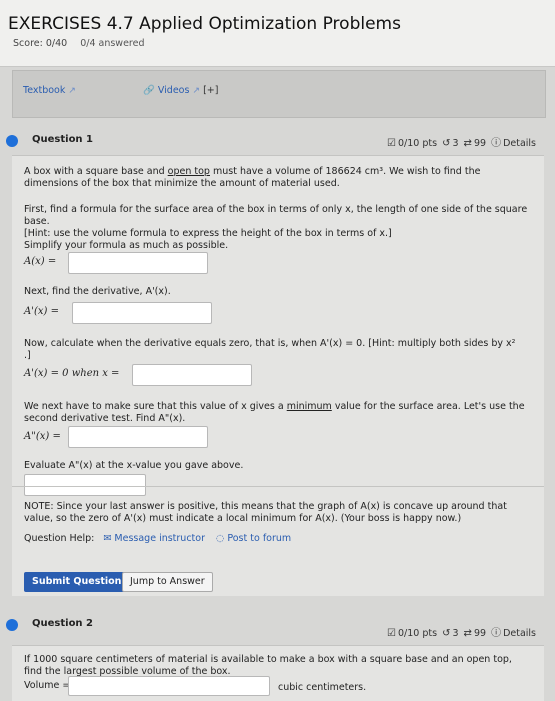 The width and height of the screenshot is (555, 701). Describe the element at coordinates (62, 623) in the screenshot. I see `question-2-title: Question 2` at that location.